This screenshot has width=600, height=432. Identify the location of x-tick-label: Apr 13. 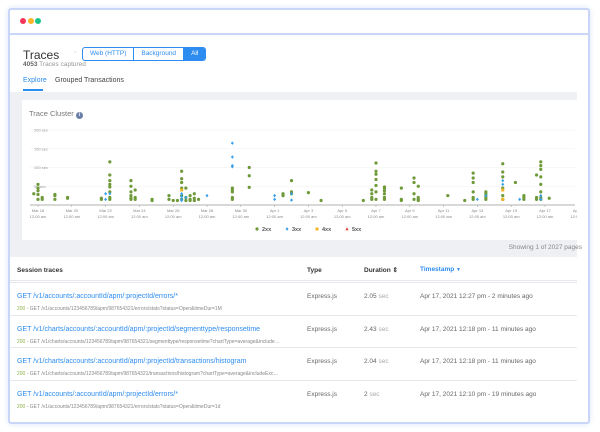
(478, 210).